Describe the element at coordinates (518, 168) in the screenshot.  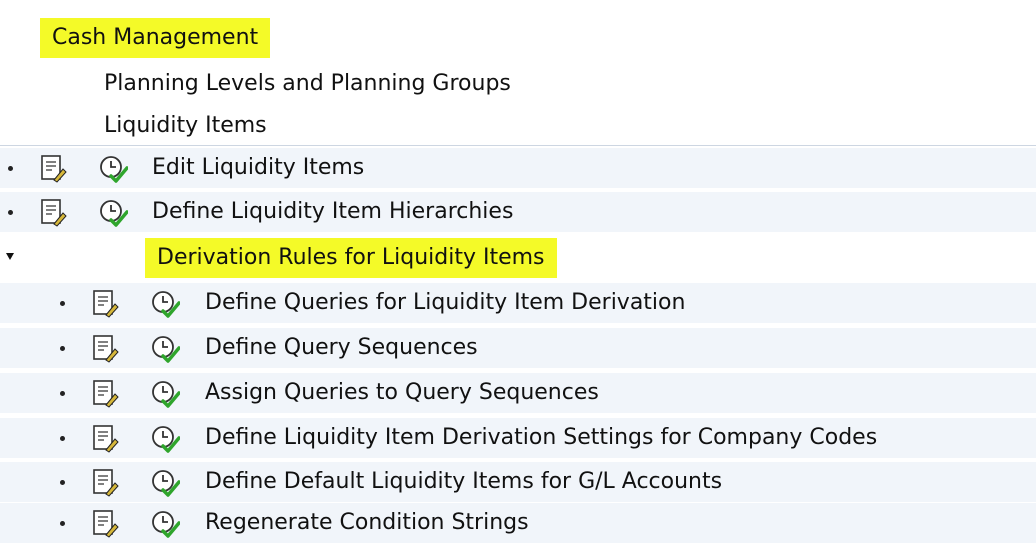
I see `tree-node-edit-liquidity-items: Edit Liquidity Items` at that location.